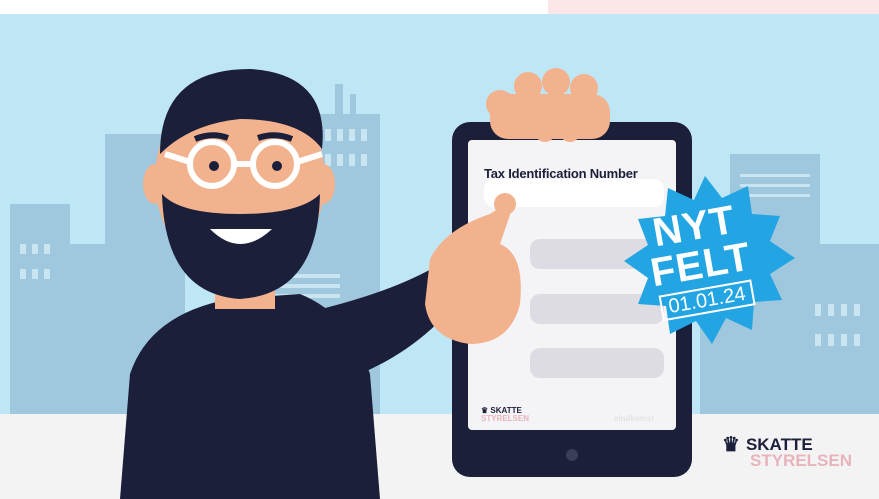 The height and width of the screenshot is (499, 879). I want to click on tablet-logo-line2: STYRELSEN, so click(505, 418).